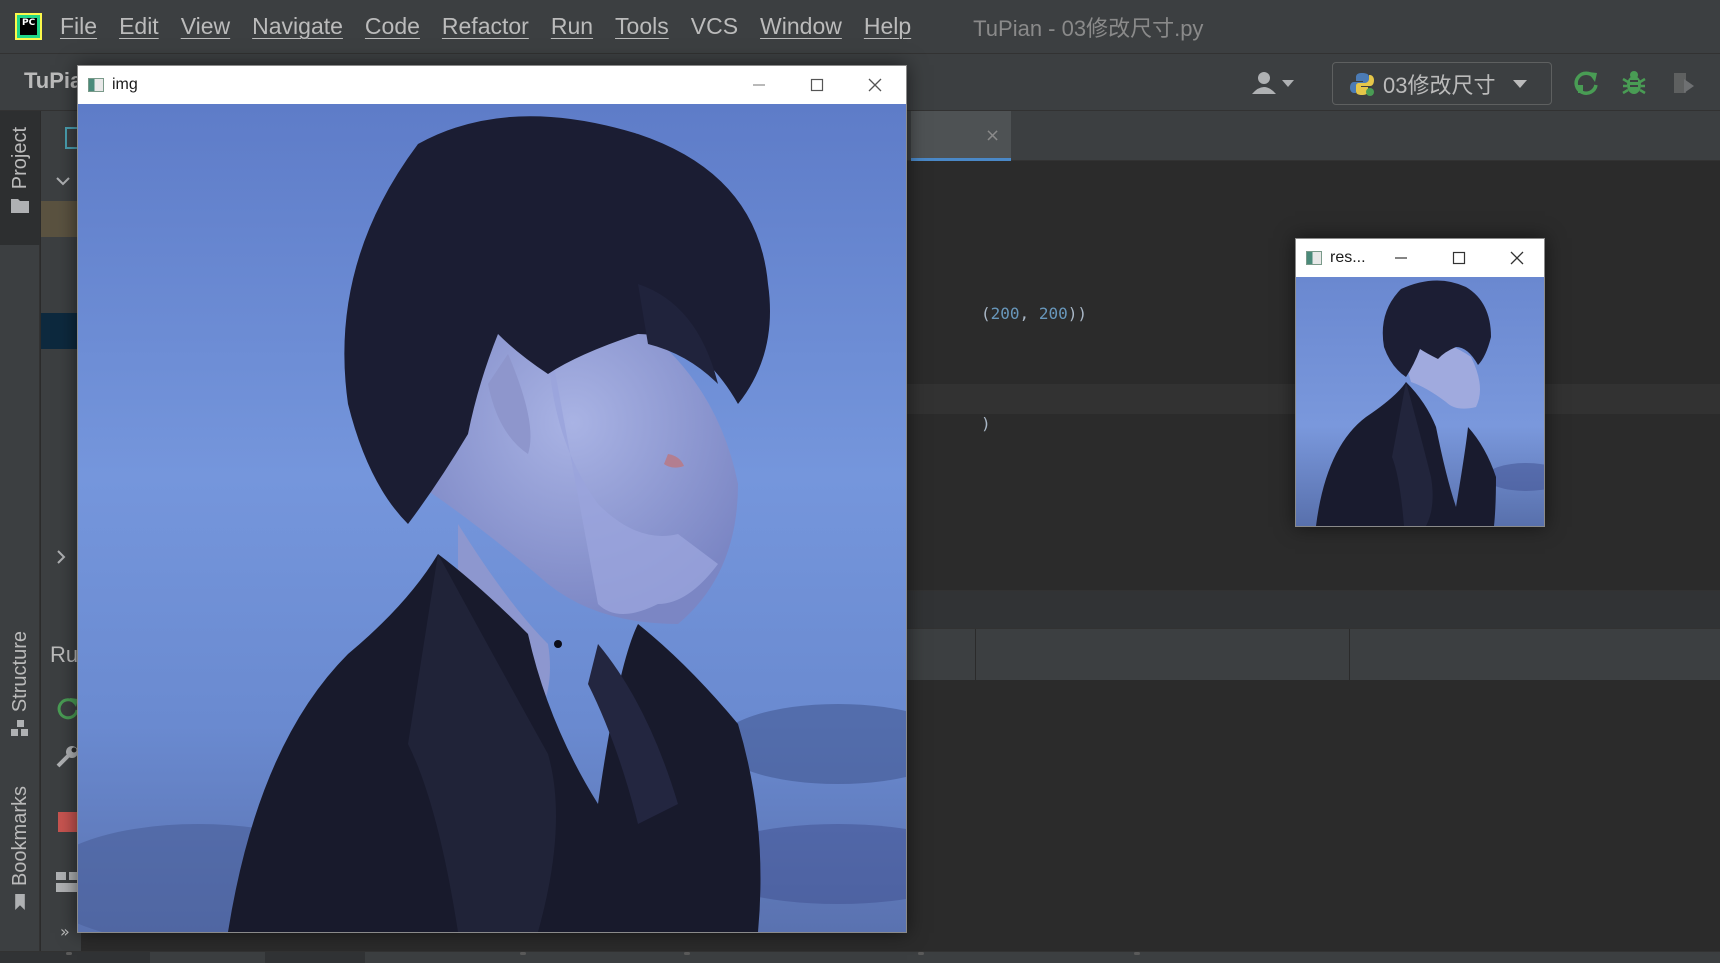 The width and height of the screenshot is (1720, 963). I want to click on run-configuration-label: 03修改尺寸, so click(1439, 85).